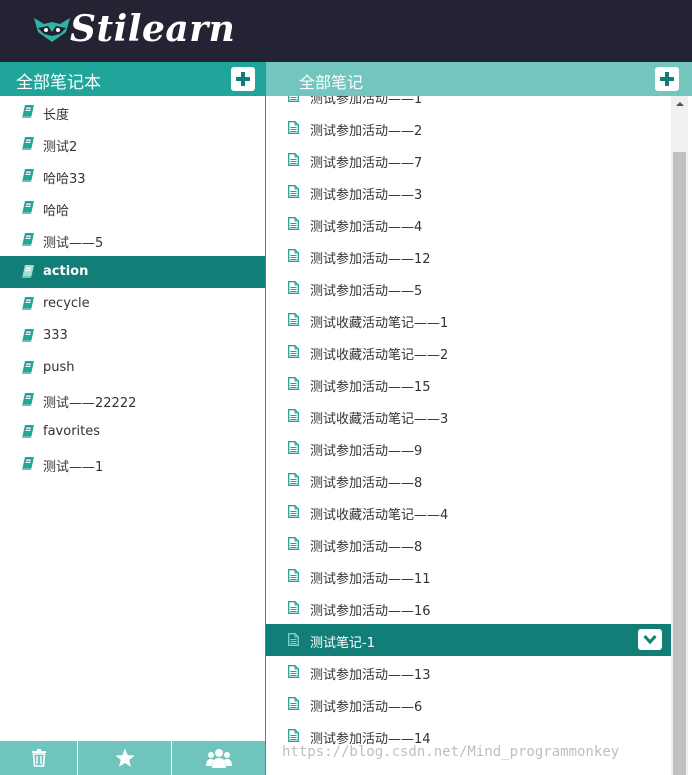  I want to click on note-item: 测试参加活动——16, so click(468, 608).